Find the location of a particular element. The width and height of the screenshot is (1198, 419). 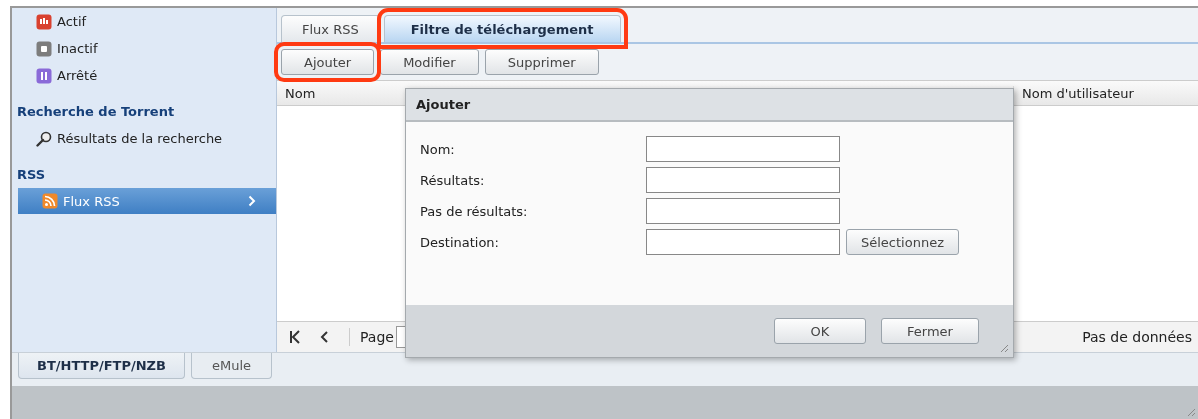

sidebar-item: Arrêté is located at coordinates (144, 75).